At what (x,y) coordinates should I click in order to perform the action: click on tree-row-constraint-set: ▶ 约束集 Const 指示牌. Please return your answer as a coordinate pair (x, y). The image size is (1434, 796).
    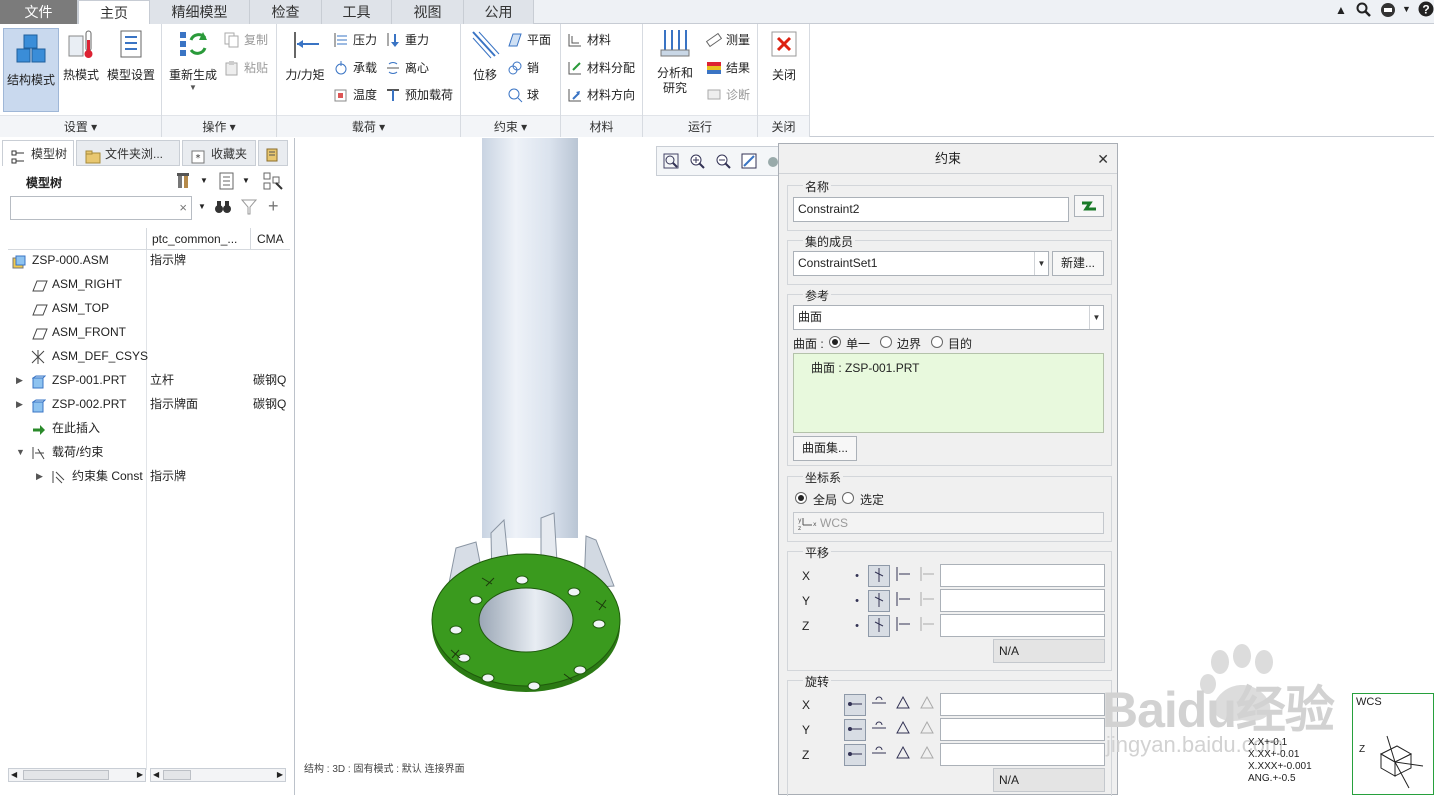
    Looking at the image, I should click on (144, 476).